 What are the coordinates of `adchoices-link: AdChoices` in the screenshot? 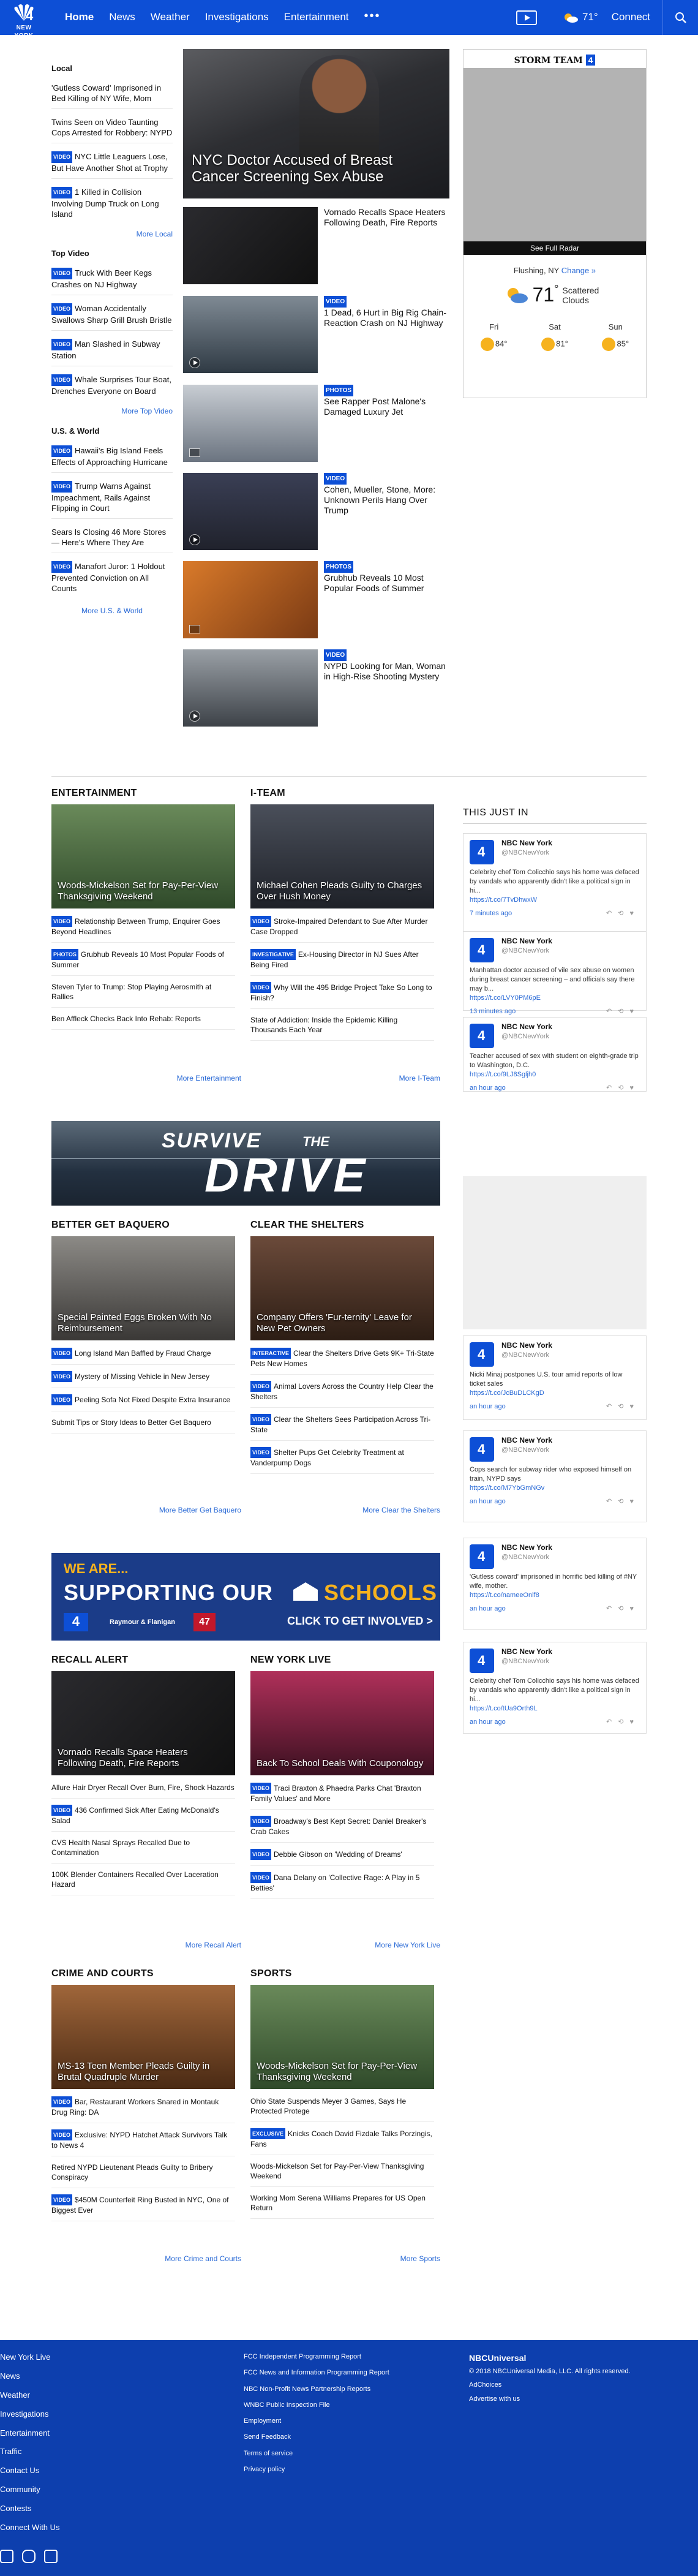 It's located at (550, 2385).